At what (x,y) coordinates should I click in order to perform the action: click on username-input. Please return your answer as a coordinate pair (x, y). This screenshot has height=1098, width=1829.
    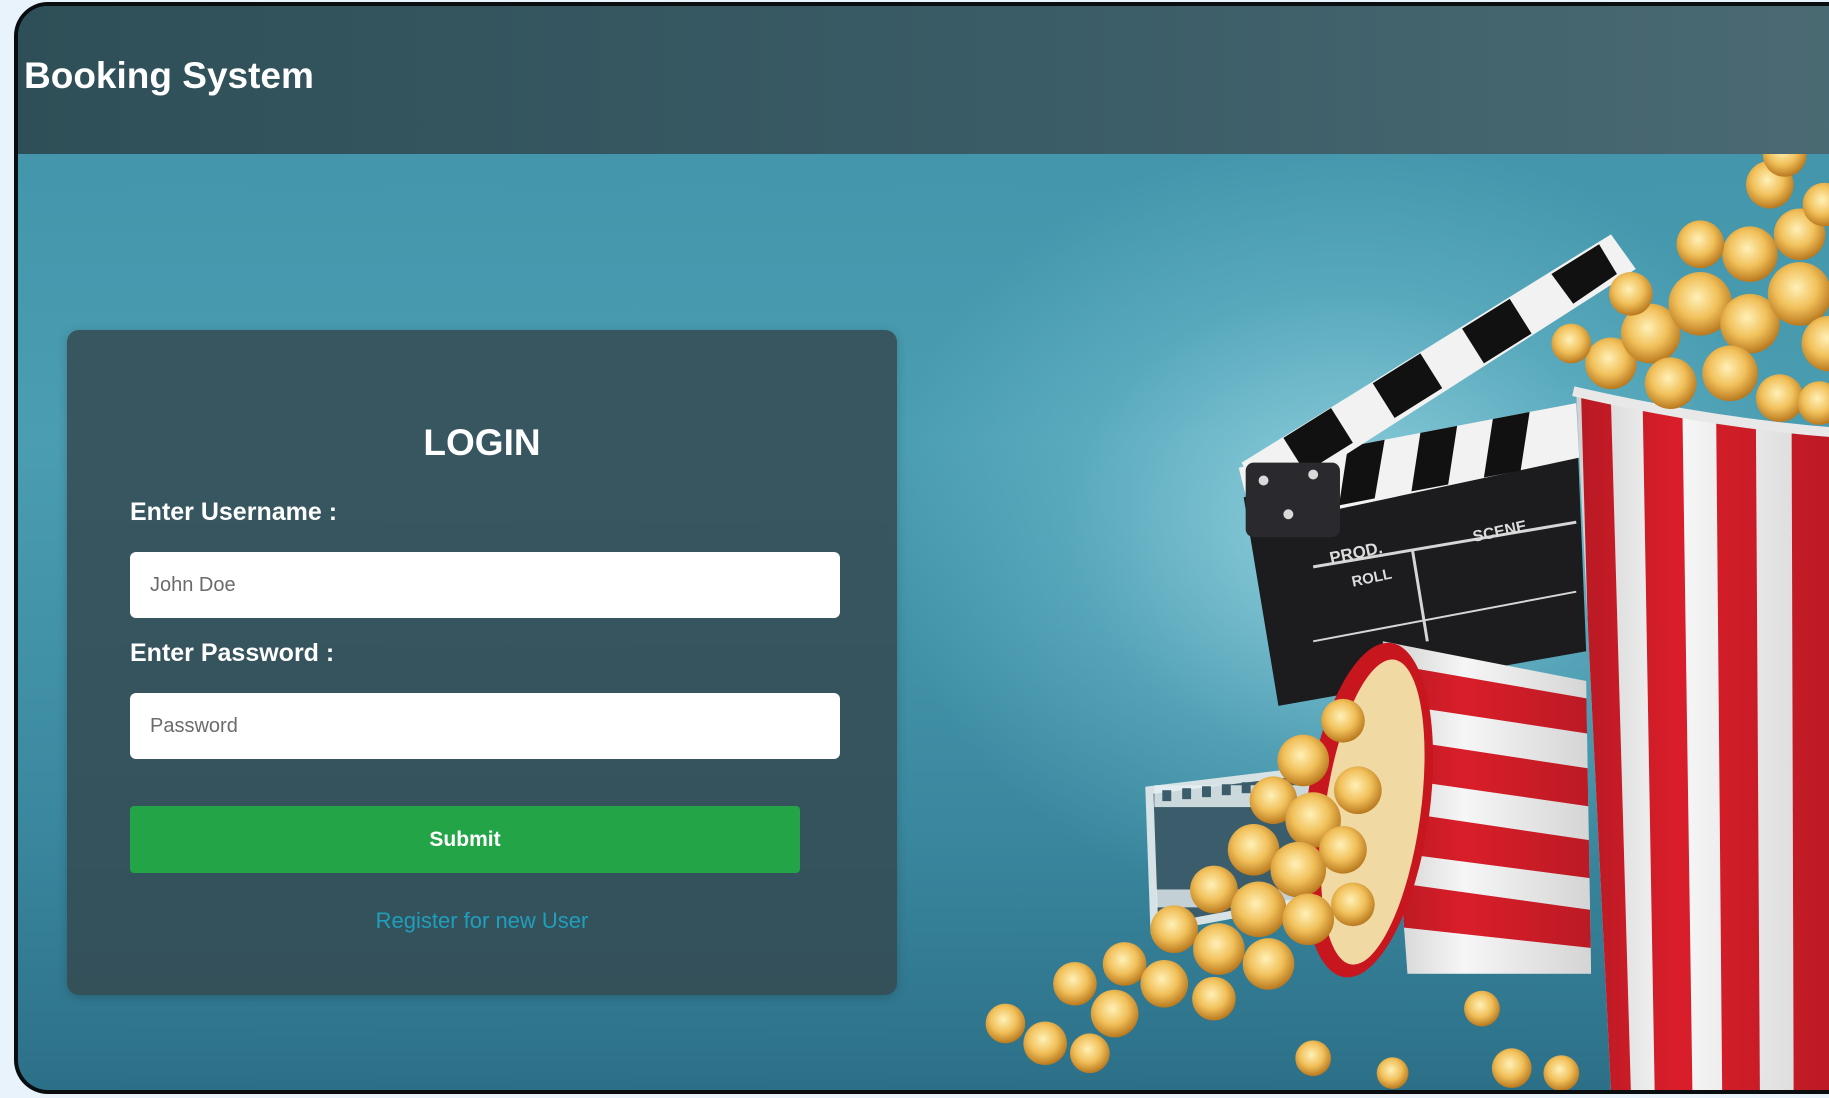
    Looking at the image, I should click on (485, 585).